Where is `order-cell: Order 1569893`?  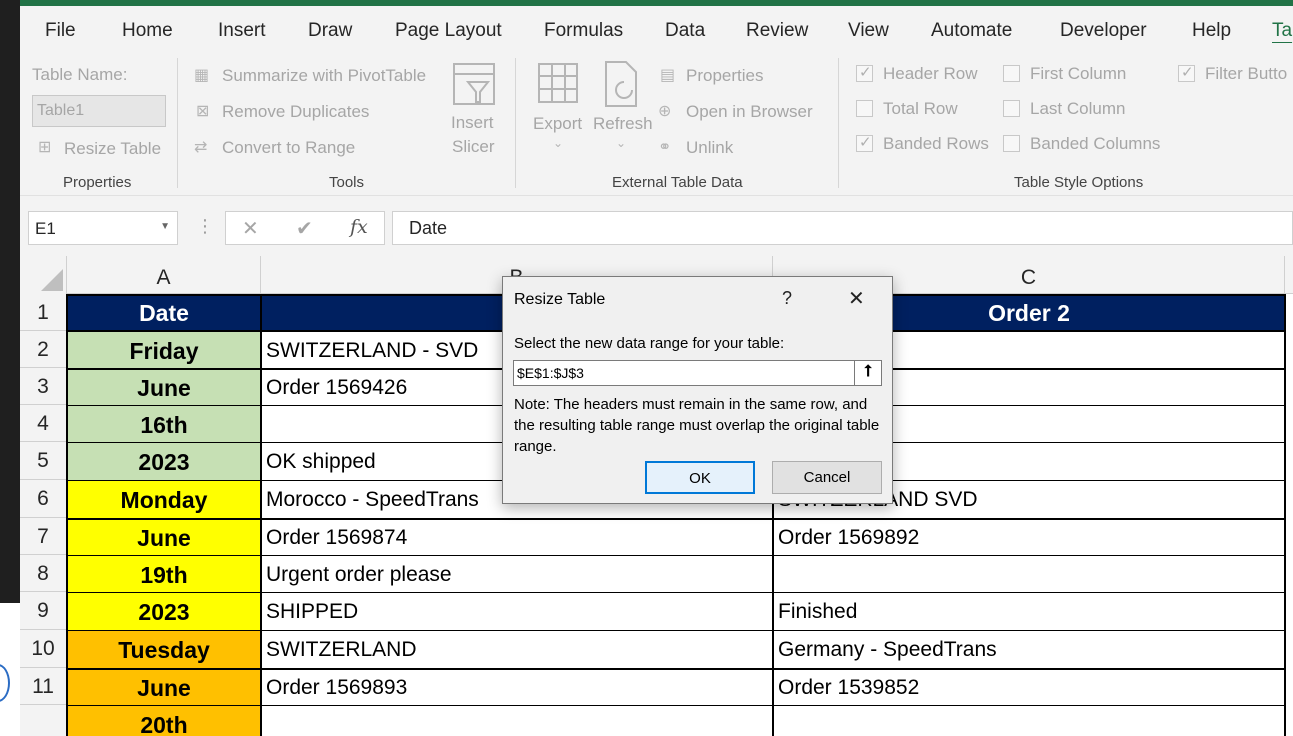 order-cell: Order 1569893 is located at coordinates (517, 686).